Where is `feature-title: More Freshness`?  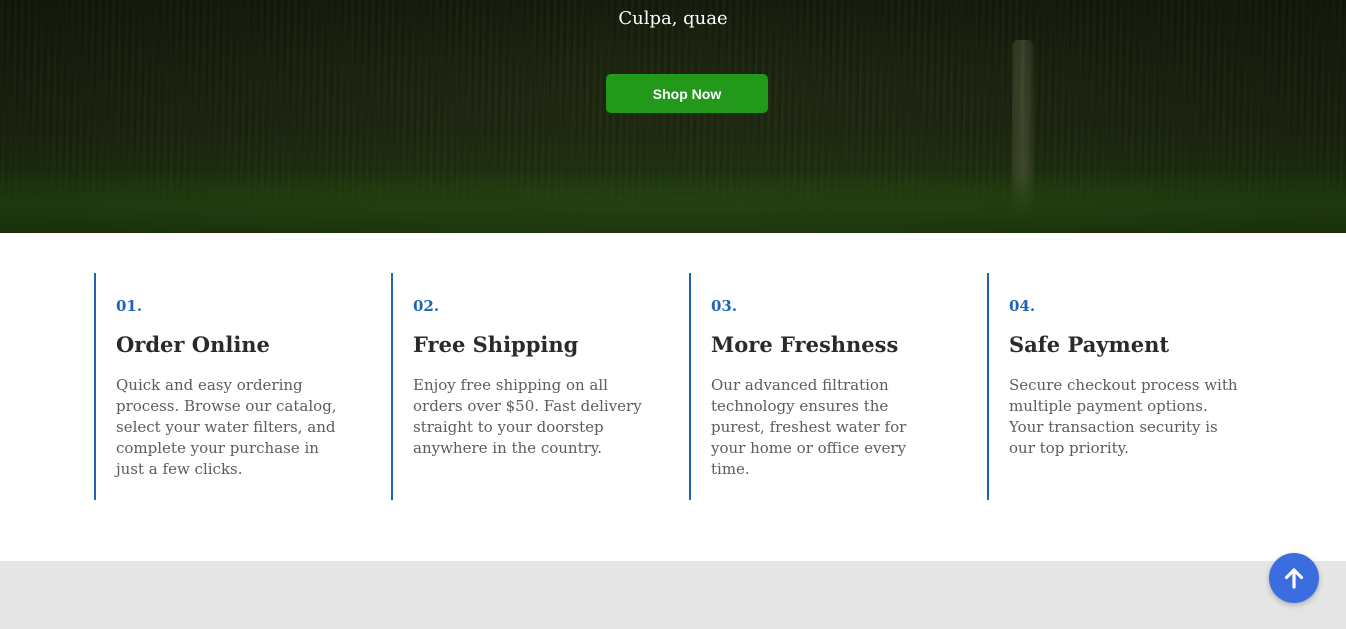
feature-title: More Freshness is located at coordinates (805, 344).